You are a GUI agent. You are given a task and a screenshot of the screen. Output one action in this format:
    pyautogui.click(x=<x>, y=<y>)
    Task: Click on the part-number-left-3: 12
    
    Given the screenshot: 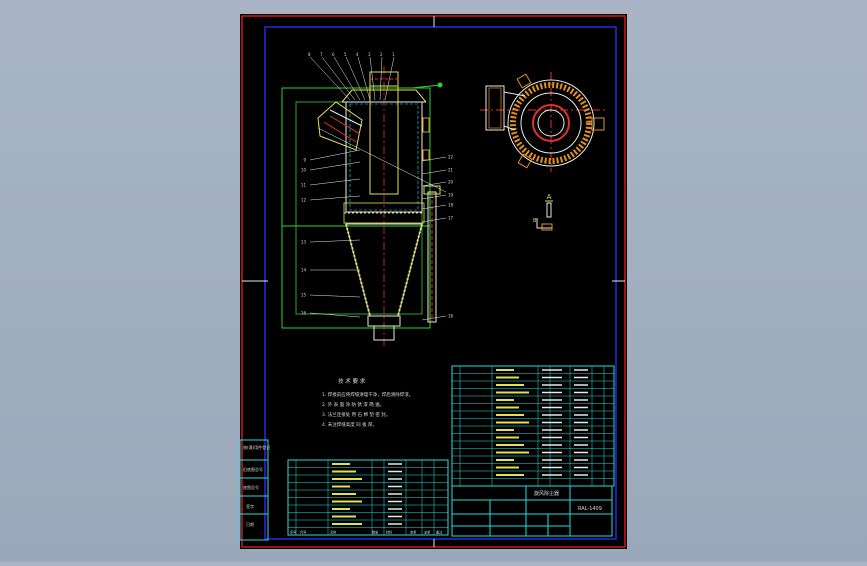 What is the action you would take?
    pyautogui.click(x=304, y=200)
    